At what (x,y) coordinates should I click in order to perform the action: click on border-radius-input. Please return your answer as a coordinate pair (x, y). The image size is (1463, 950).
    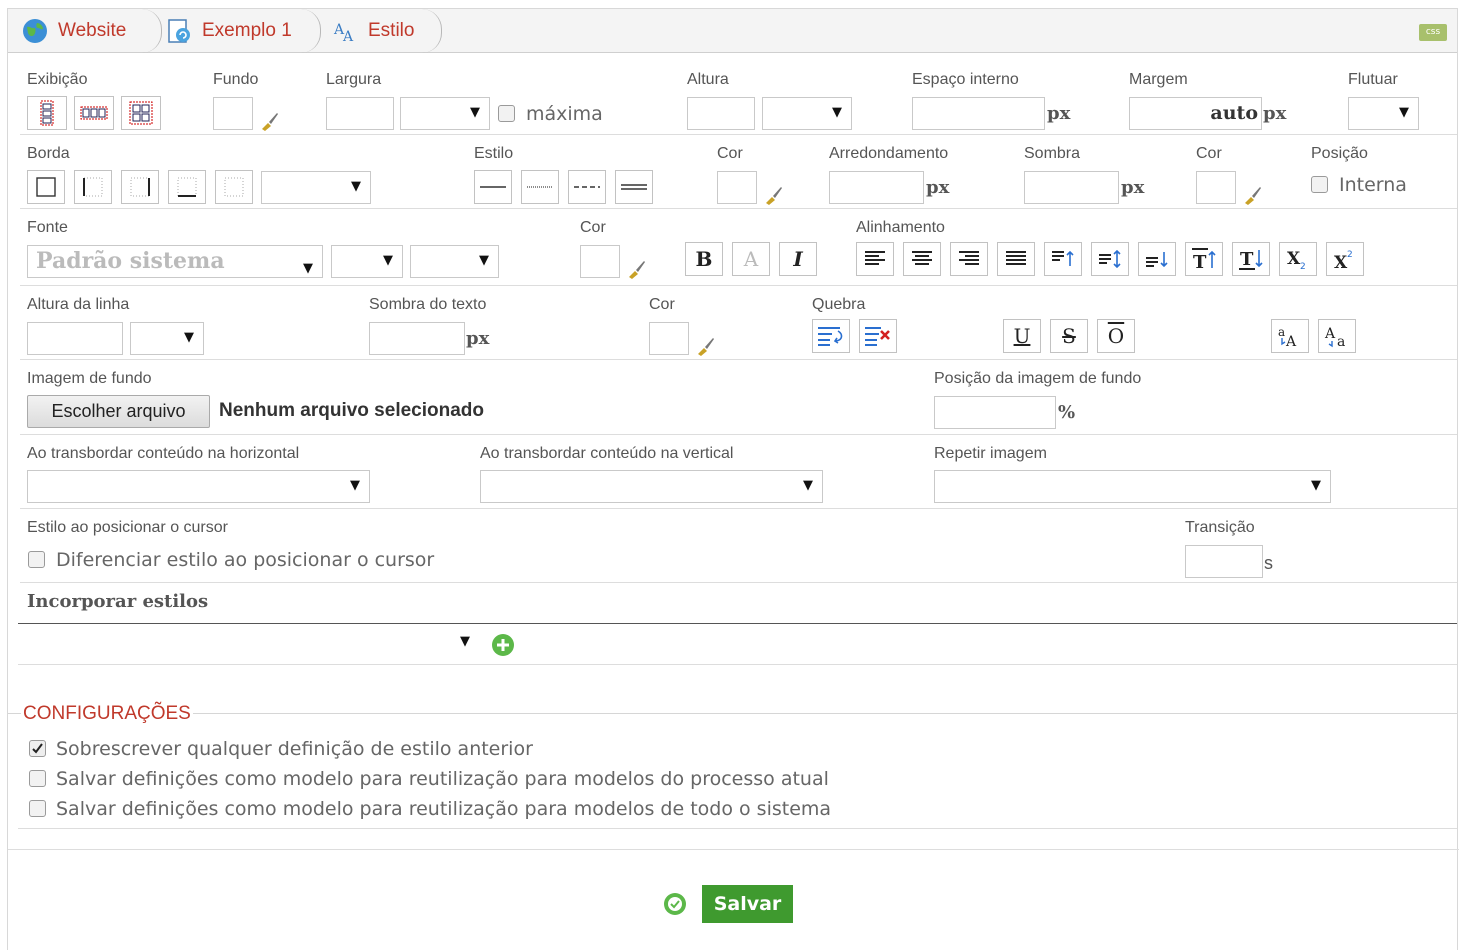
    Looking at the image, I should click on (876, 187).